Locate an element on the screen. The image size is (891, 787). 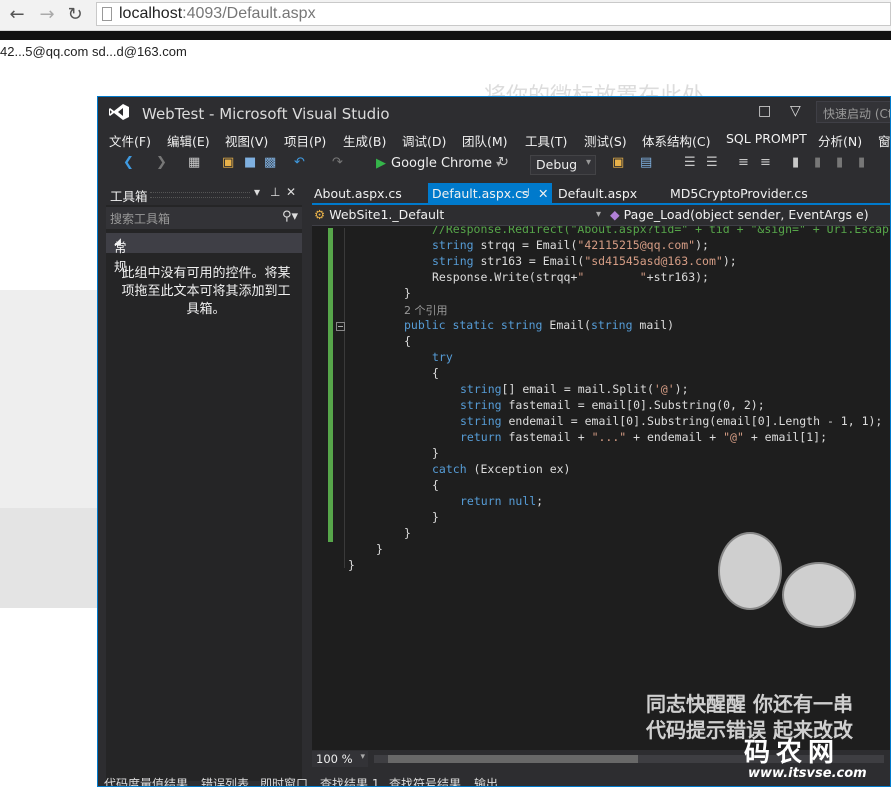
meme-caption-line-1: 同志快醒醒 你还有一串 is located at coordinates (749, 704).